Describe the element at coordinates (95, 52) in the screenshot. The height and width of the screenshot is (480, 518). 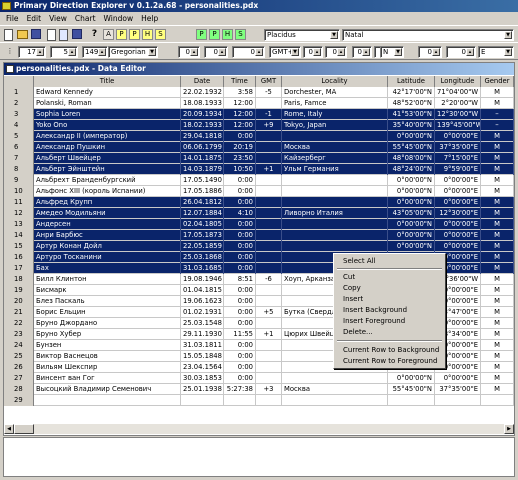
I see `year-field: 1490 ▴` at that location.